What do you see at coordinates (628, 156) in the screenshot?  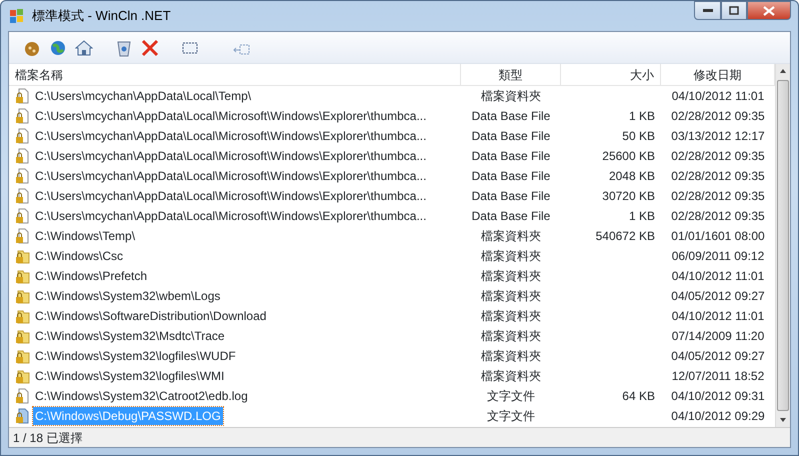 I see `file-size: 25600 KB` at bounding box center [628, 156].